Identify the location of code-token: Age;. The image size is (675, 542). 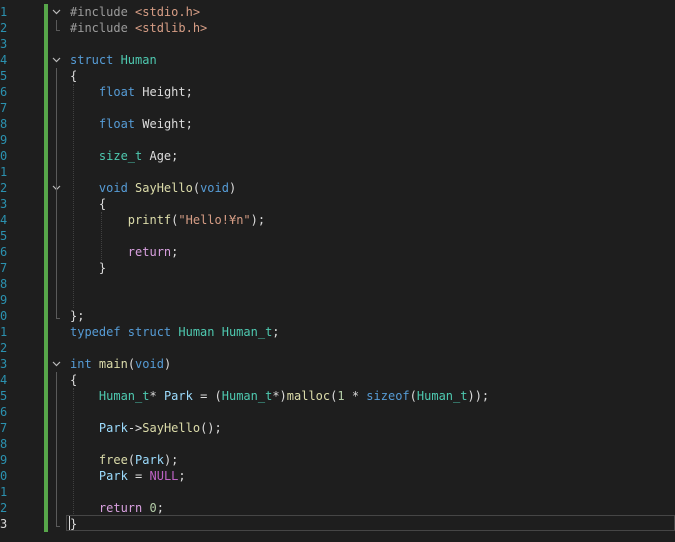
(164, 156).